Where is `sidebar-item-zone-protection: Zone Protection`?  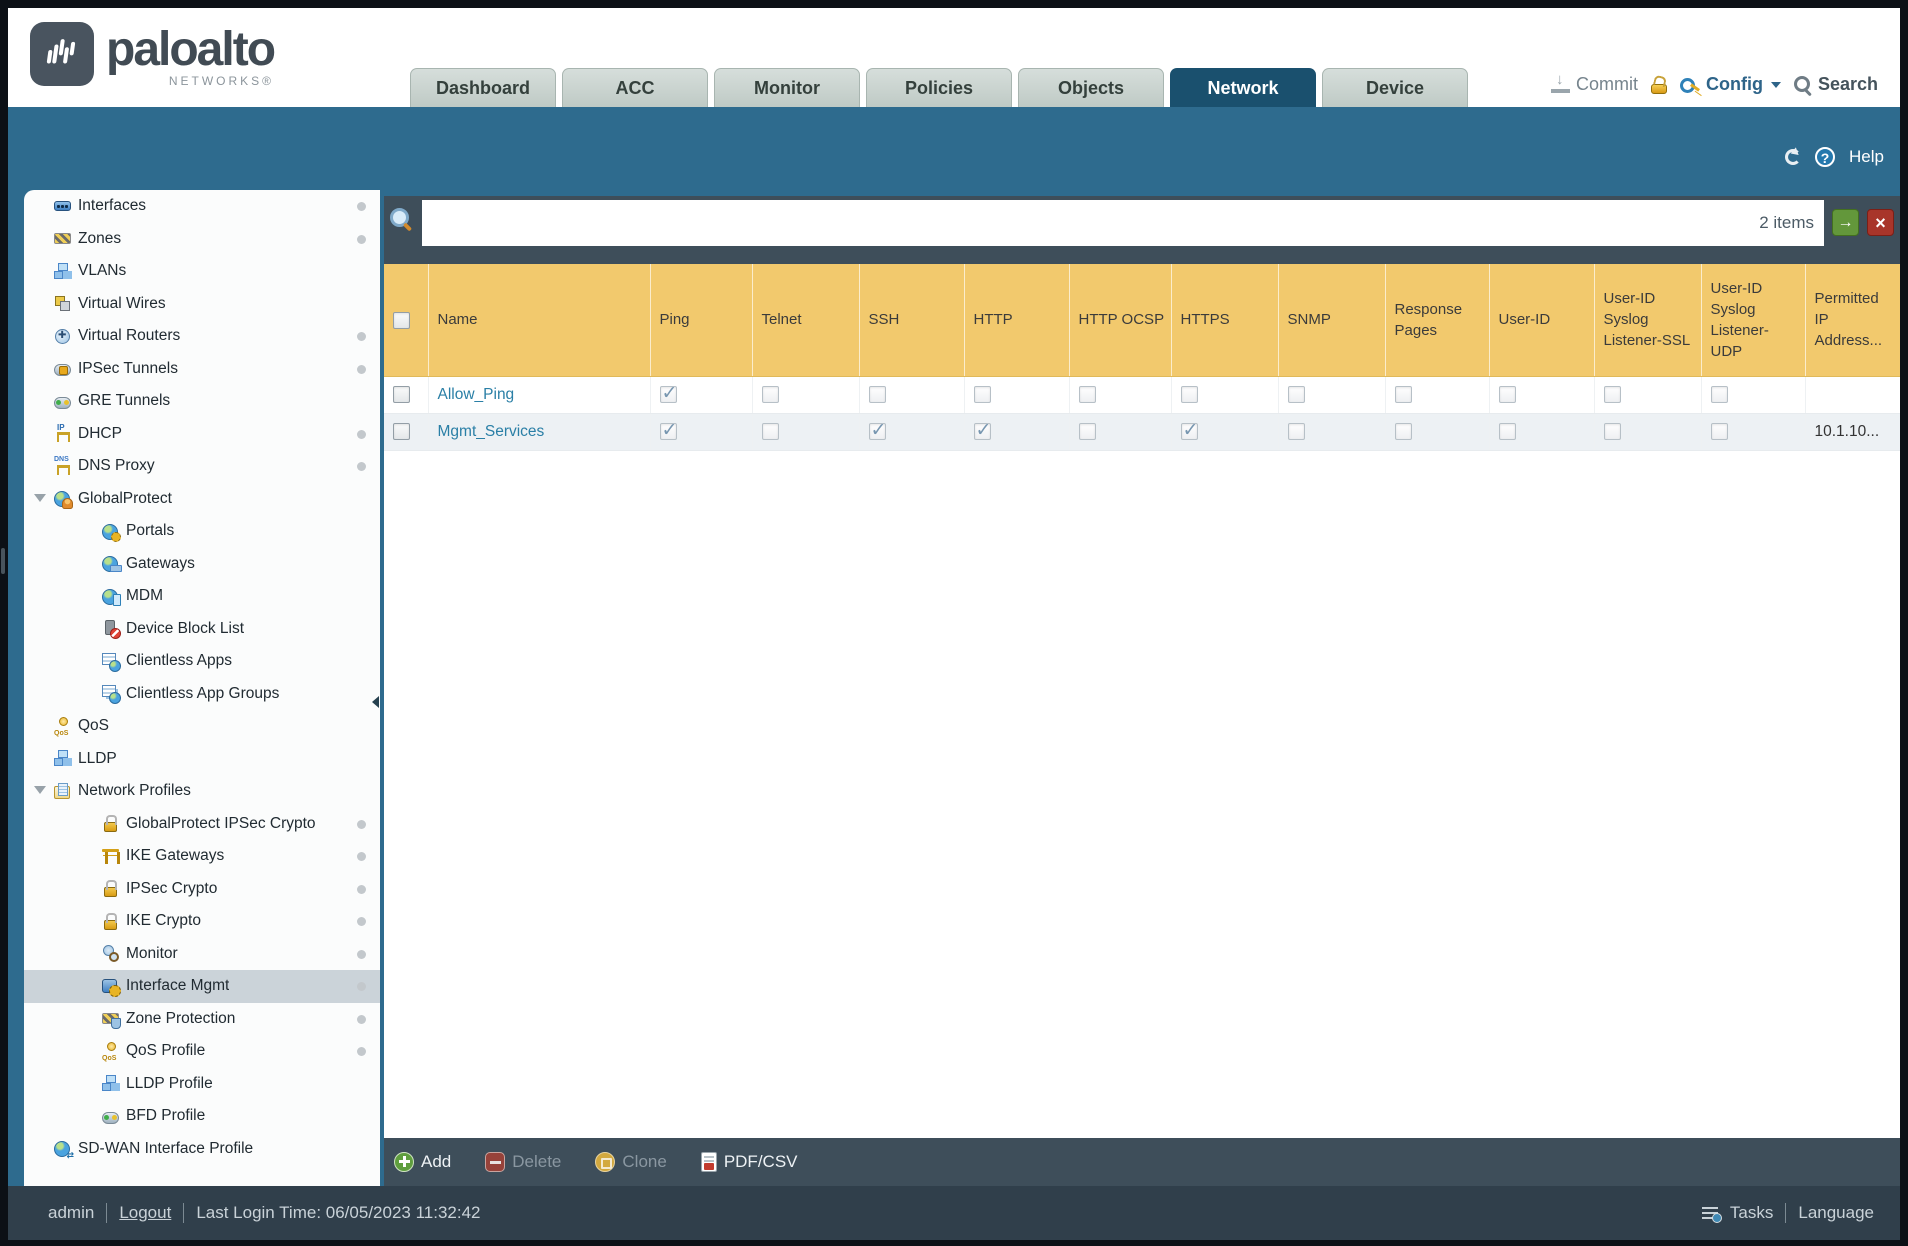
sidebar-item-zone-protection: Zone Protection is located at coordinates (202, 1019).